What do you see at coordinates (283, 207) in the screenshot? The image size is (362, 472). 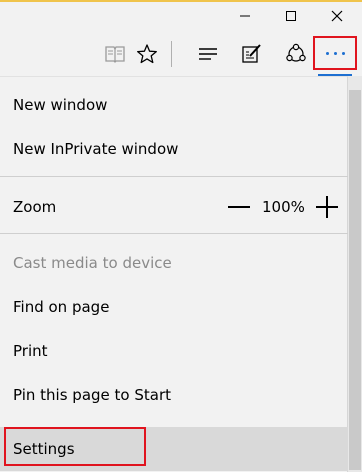 I see `zoom-value: 100%` at bounding box center [283, 207].